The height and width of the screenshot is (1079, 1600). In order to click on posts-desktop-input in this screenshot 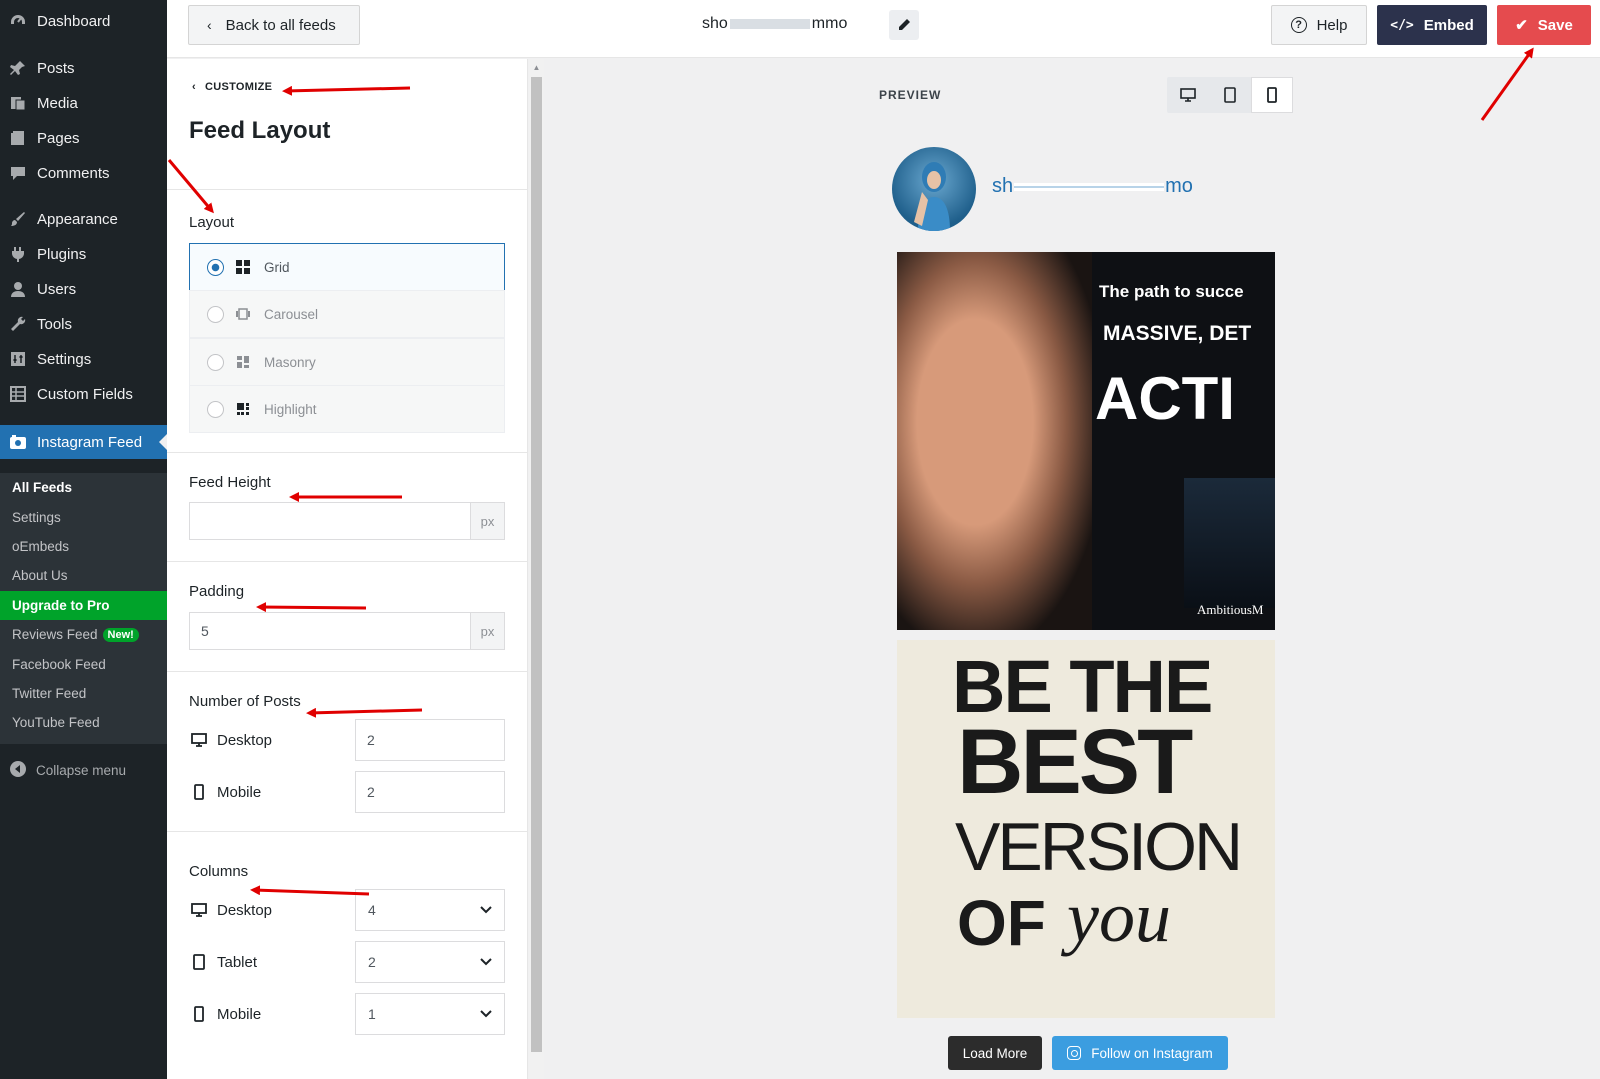, I will do `click(430, 740)`.